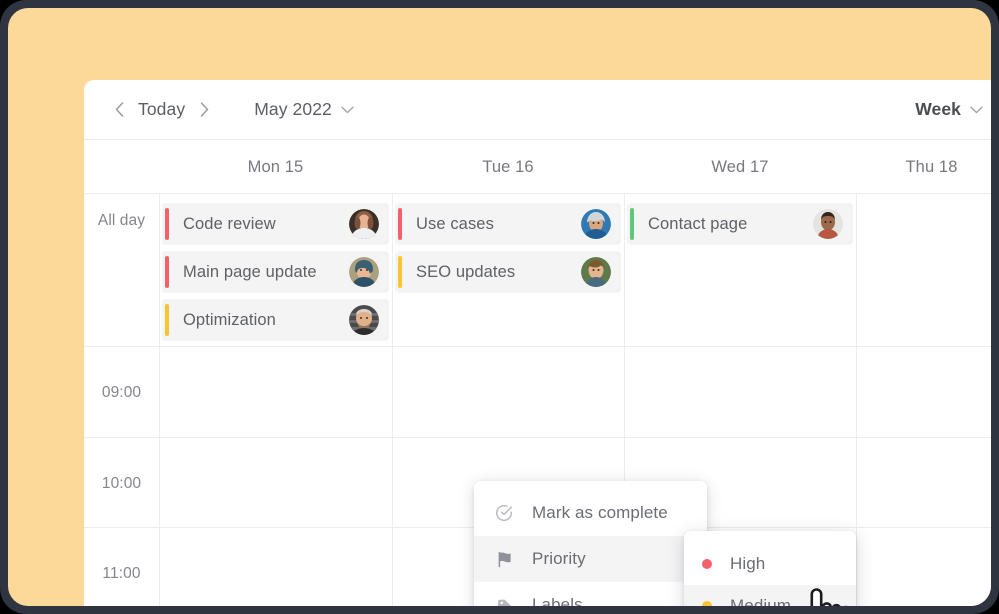 The width and height of the screenshot is (999, 614). I want to click on menu-item-labels: Labels, so click(590, 594).